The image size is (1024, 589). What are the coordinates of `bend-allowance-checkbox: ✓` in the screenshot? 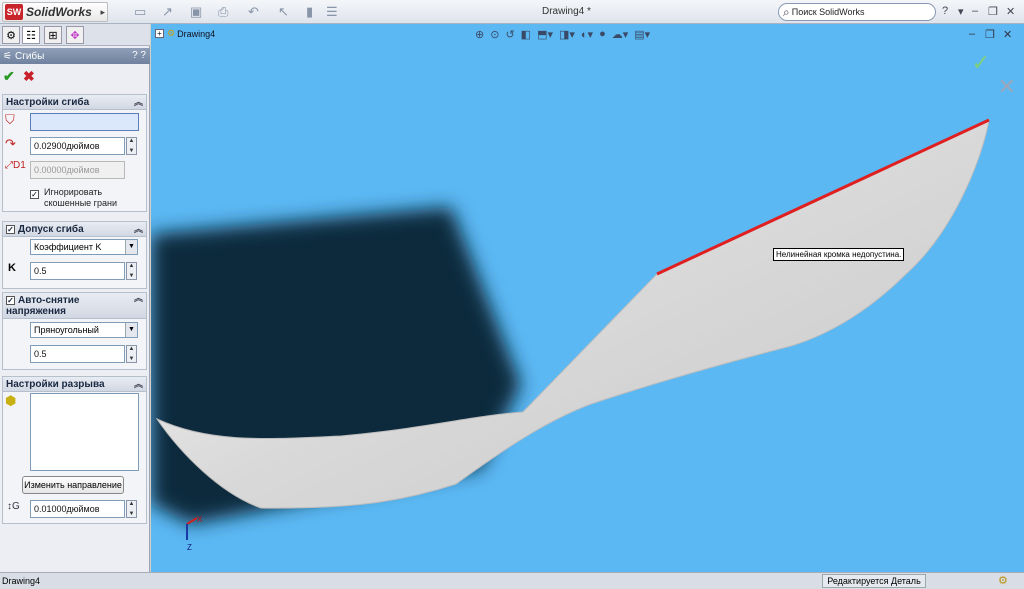 It's located at (10, 229).